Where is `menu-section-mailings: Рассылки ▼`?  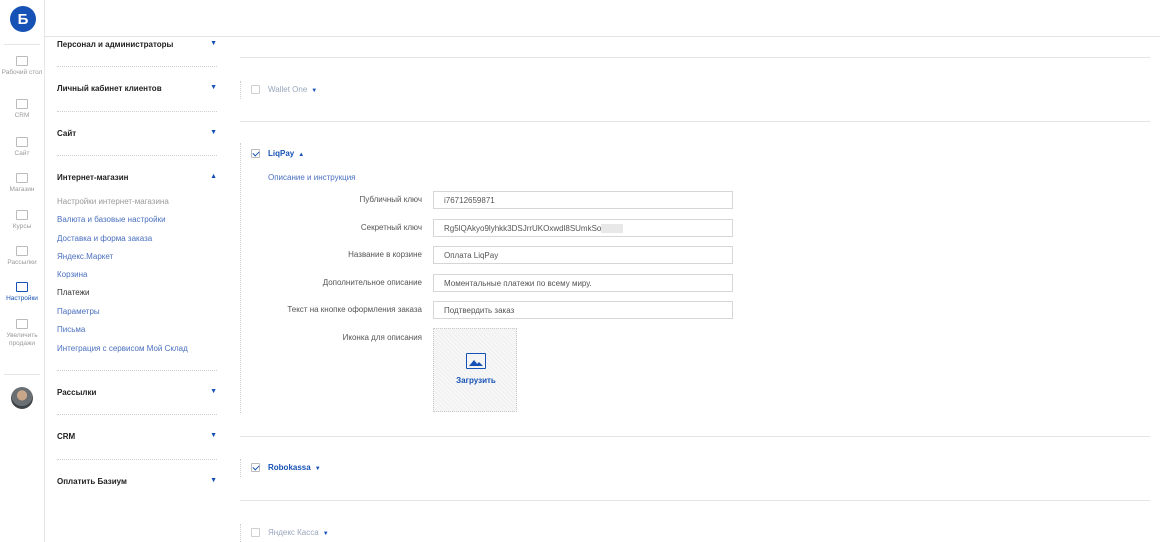 menu-section-mailings: Рассылки ▼ is located at coordinates (137, 392).